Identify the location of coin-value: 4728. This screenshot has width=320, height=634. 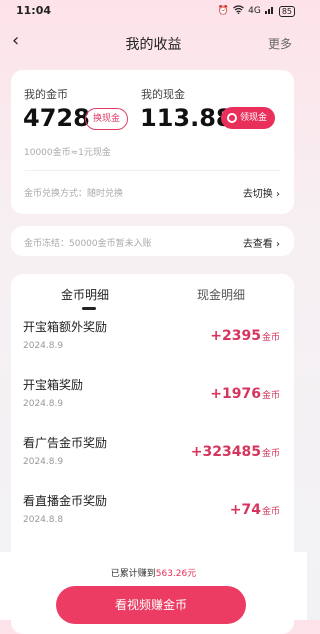
(56, 118).